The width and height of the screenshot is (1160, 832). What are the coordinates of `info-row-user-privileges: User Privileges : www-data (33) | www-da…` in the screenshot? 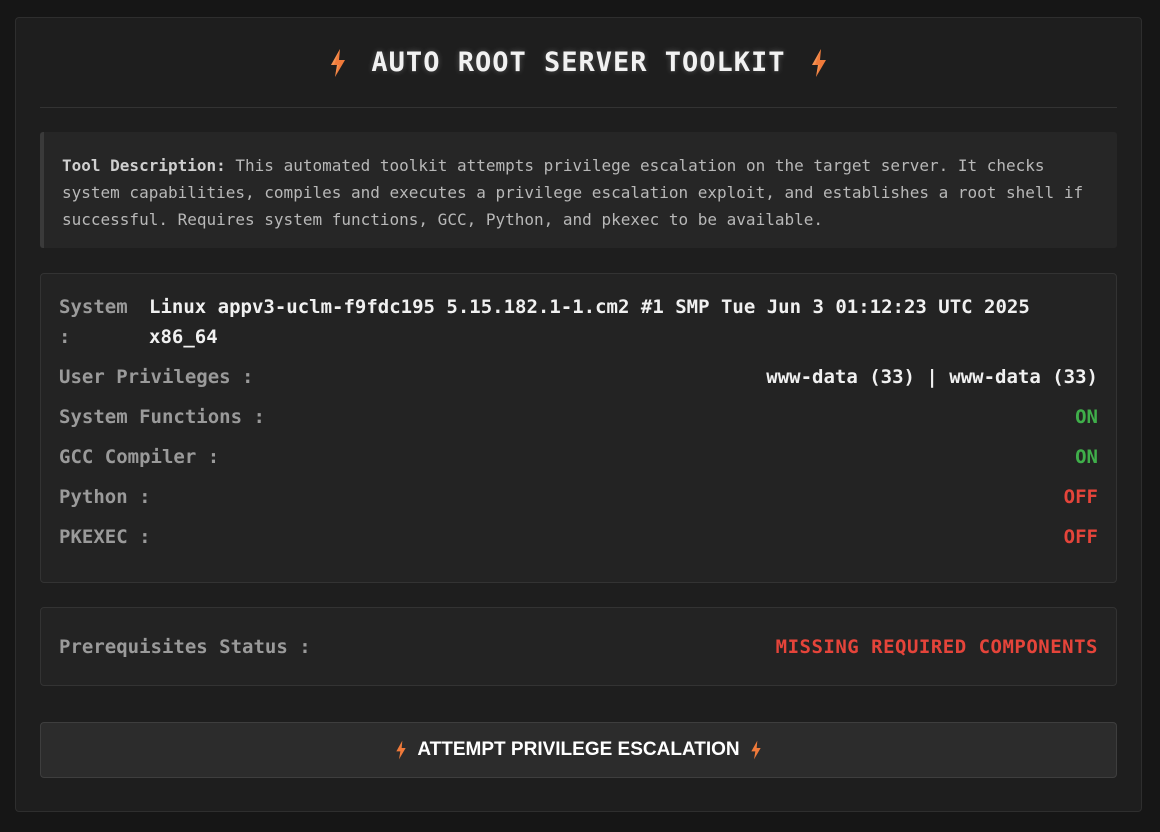 It's located at (578, 382).